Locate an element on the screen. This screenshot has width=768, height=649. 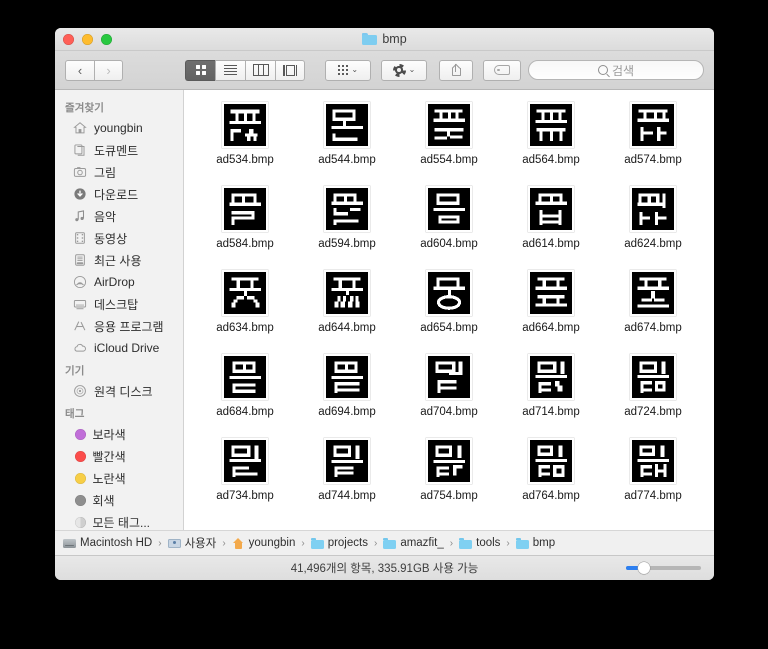
sidebar-item-label: 그림 is located at coordinates (105, 172).